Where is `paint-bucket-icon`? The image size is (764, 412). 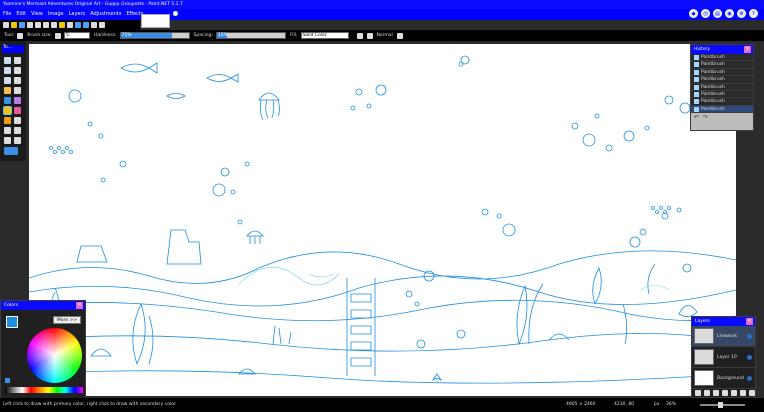 paint-bucket-icon is located at coordinates (7, 100).